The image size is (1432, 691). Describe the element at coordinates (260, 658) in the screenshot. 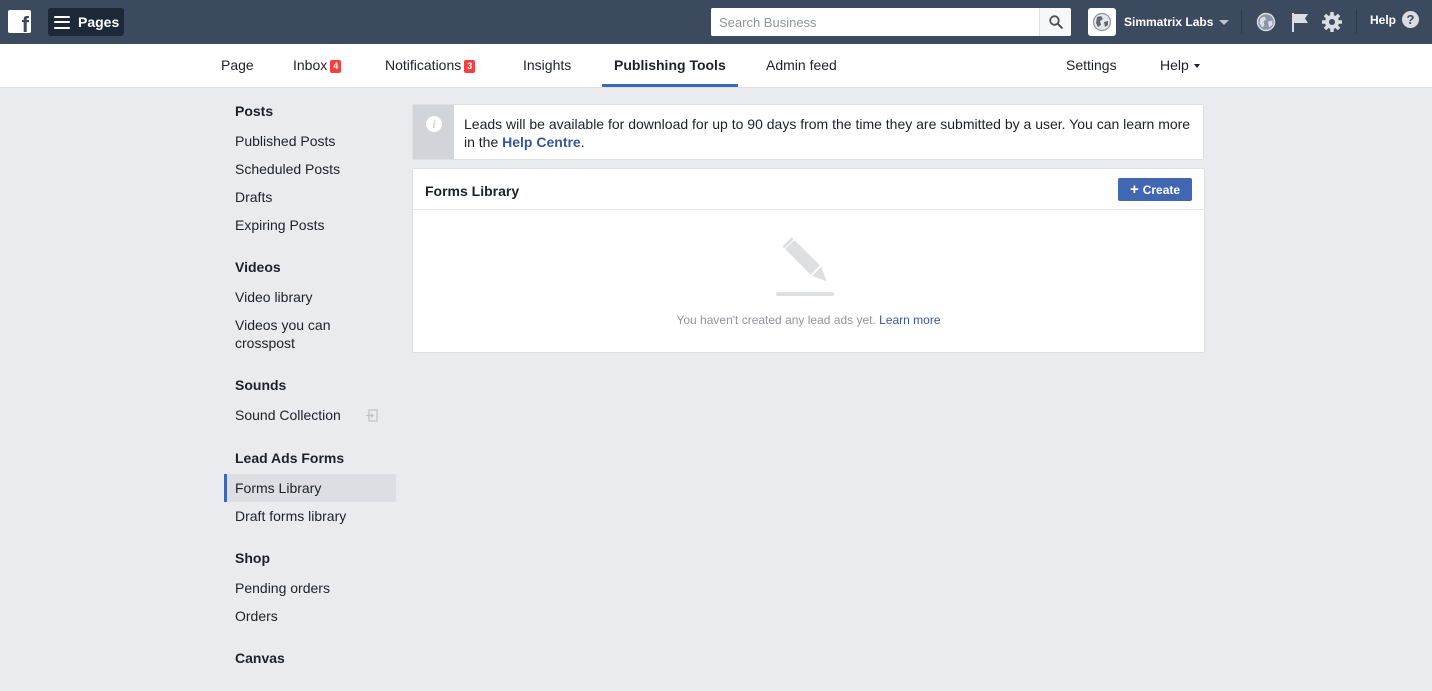

I see `section-header-canvas: Canvas` at that location.